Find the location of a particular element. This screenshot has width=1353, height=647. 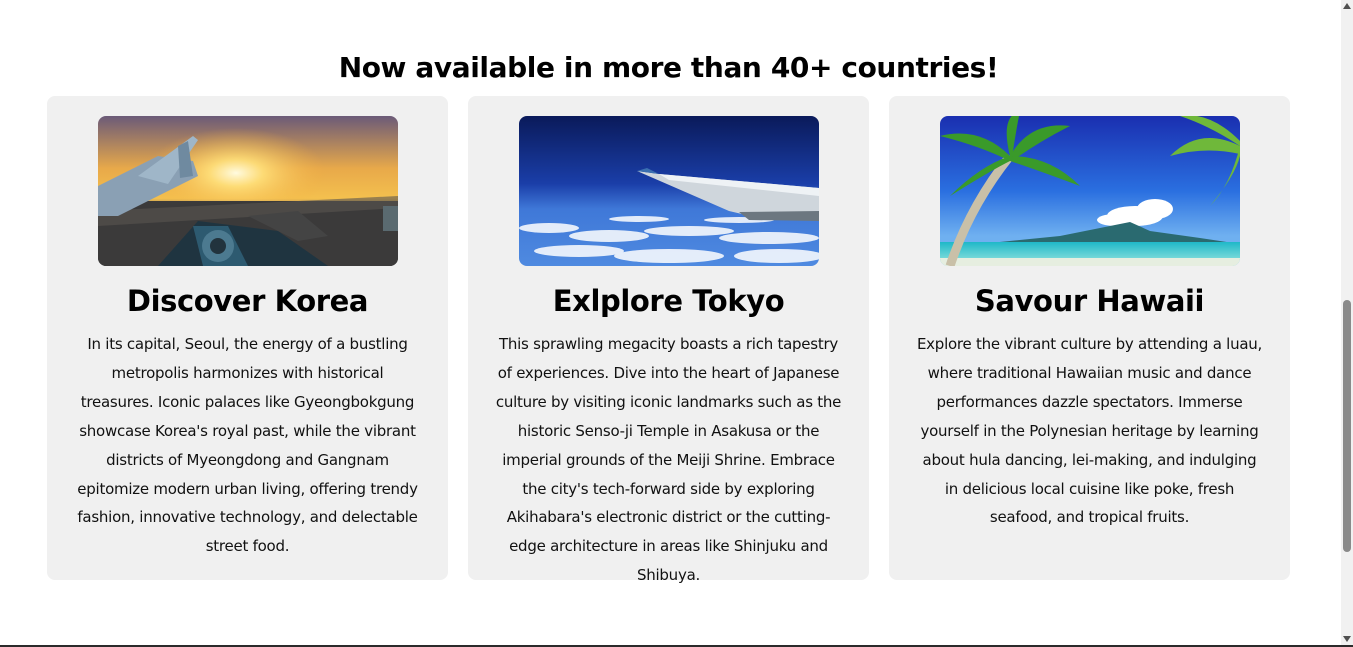

tokyo-image is located at coordinates (669, 191).